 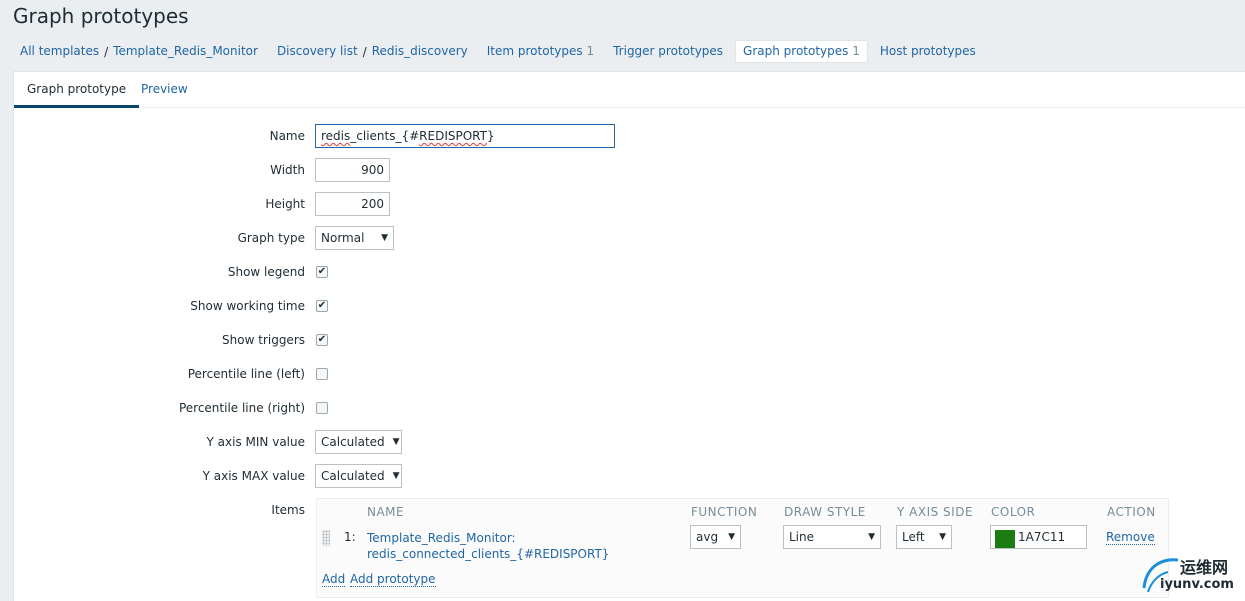 What do you see at coordinates (247, 306) in the screenshot?
I see `show-working-time-label: Show working time` at bounding box center [247, 306].